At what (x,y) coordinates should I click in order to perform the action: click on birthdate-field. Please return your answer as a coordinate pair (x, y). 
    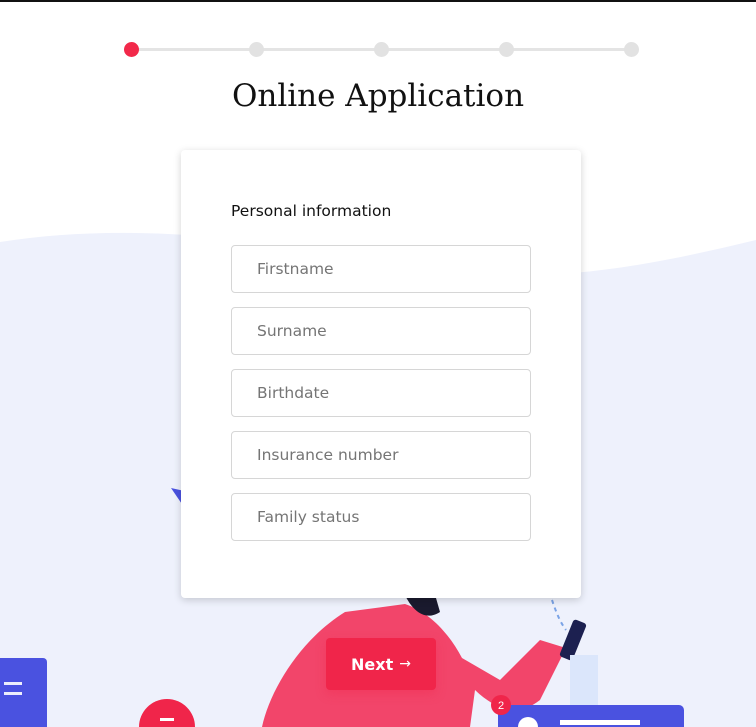
    Looking at the image, I should click on (381, 393).